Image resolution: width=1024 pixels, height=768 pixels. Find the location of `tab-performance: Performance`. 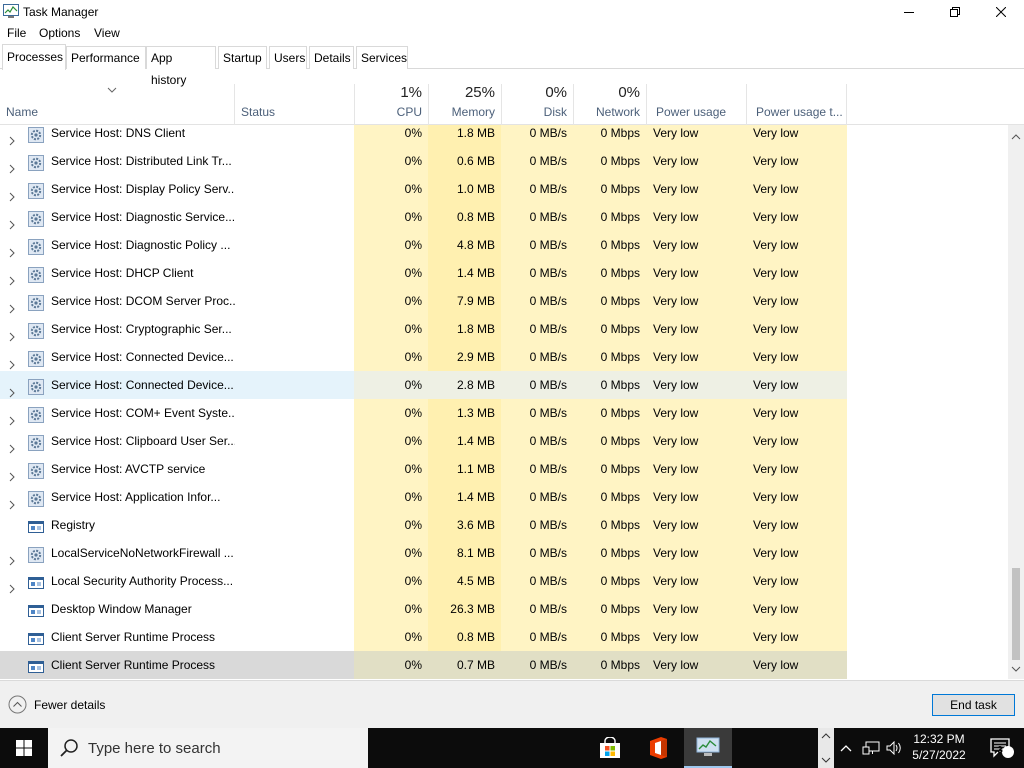

tab-performance: Performance is located at coordinates (106, 57).